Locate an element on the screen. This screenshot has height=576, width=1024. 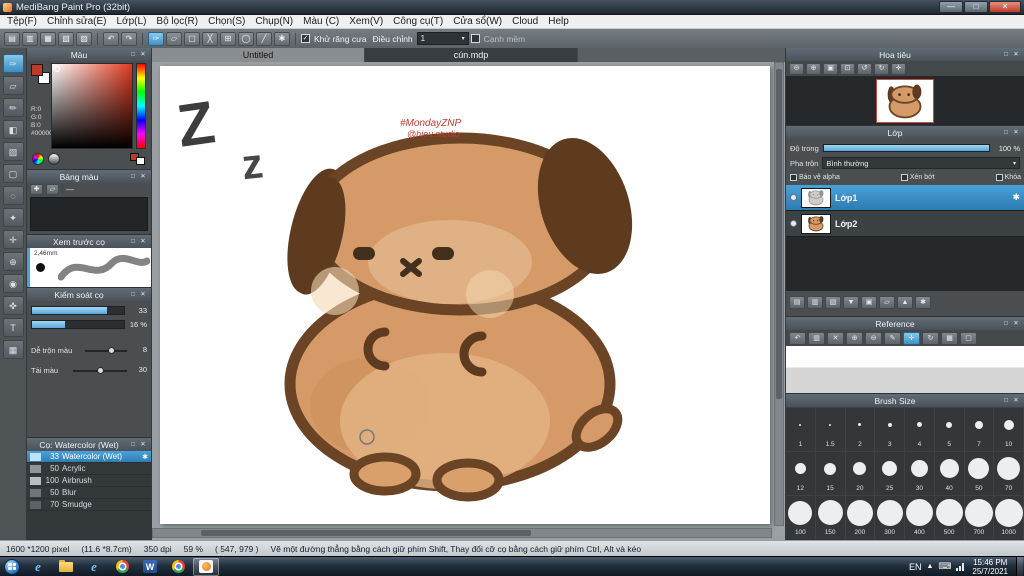
menu-item-tools: Công cụ(T) is located at coordinates (418, 21).